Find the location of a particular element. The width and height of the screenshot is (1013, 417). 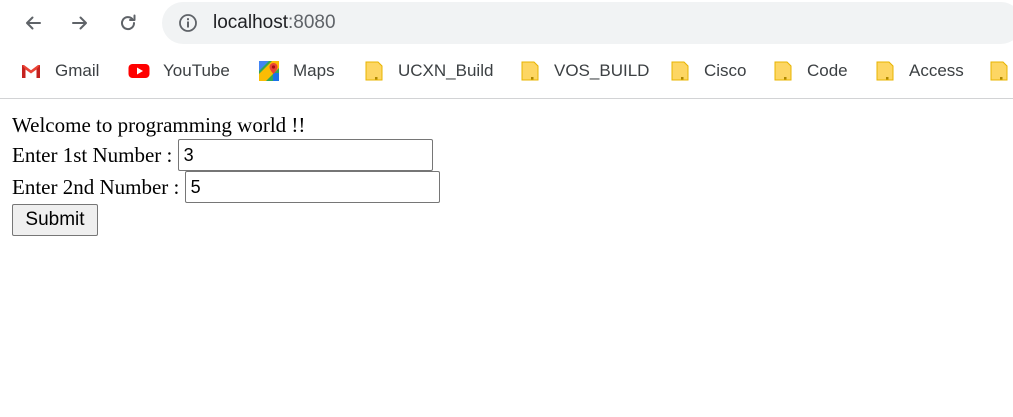

bookmark-folder-cisco: Cisco is located at coordinates (708, 71).